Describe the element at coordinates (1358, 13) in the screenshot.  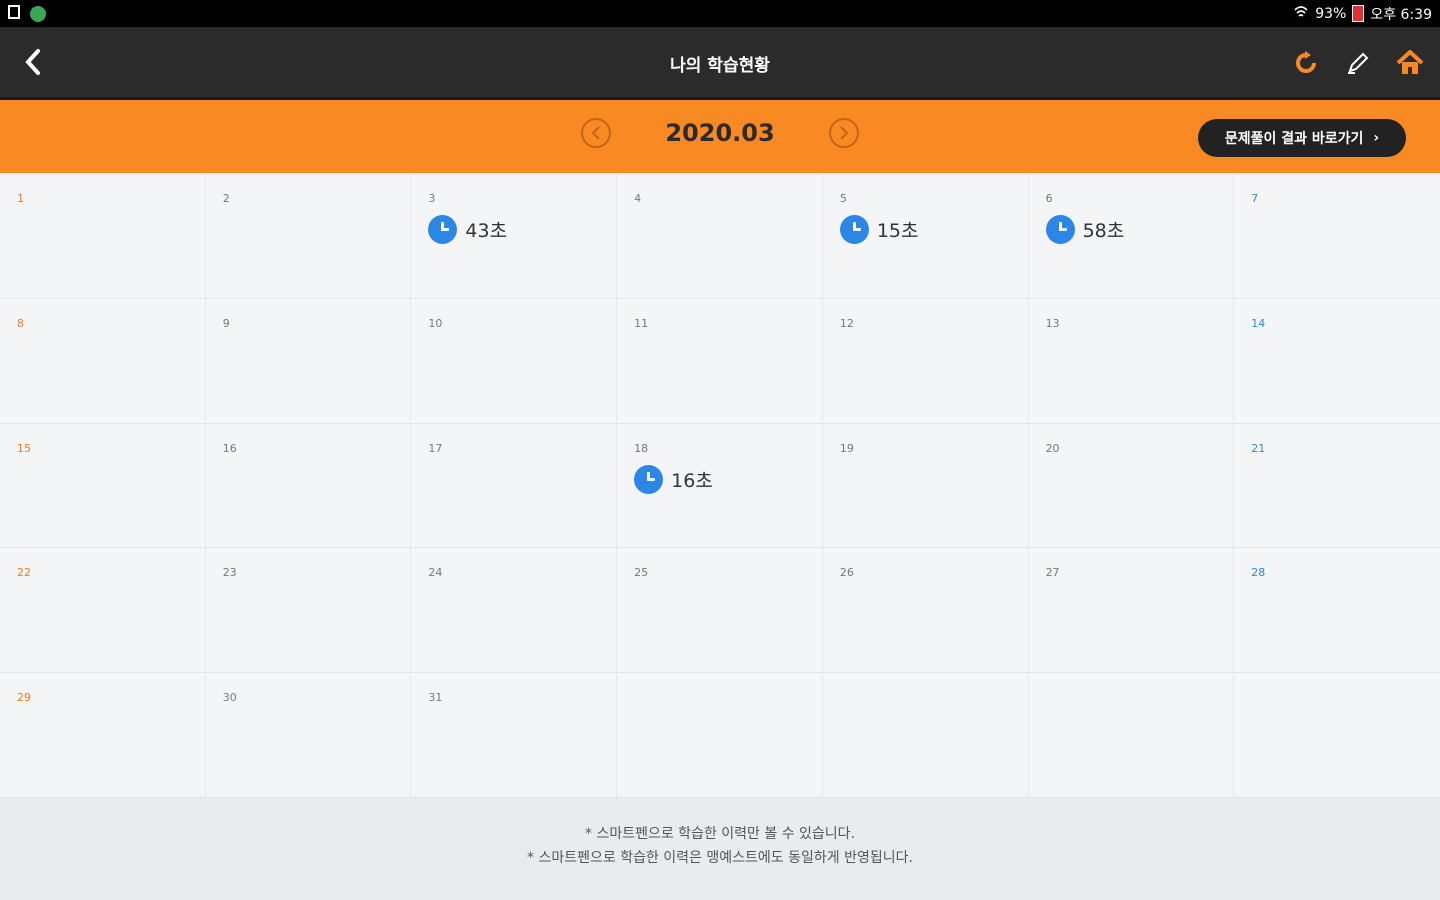
I see `battery-icon` at that location.